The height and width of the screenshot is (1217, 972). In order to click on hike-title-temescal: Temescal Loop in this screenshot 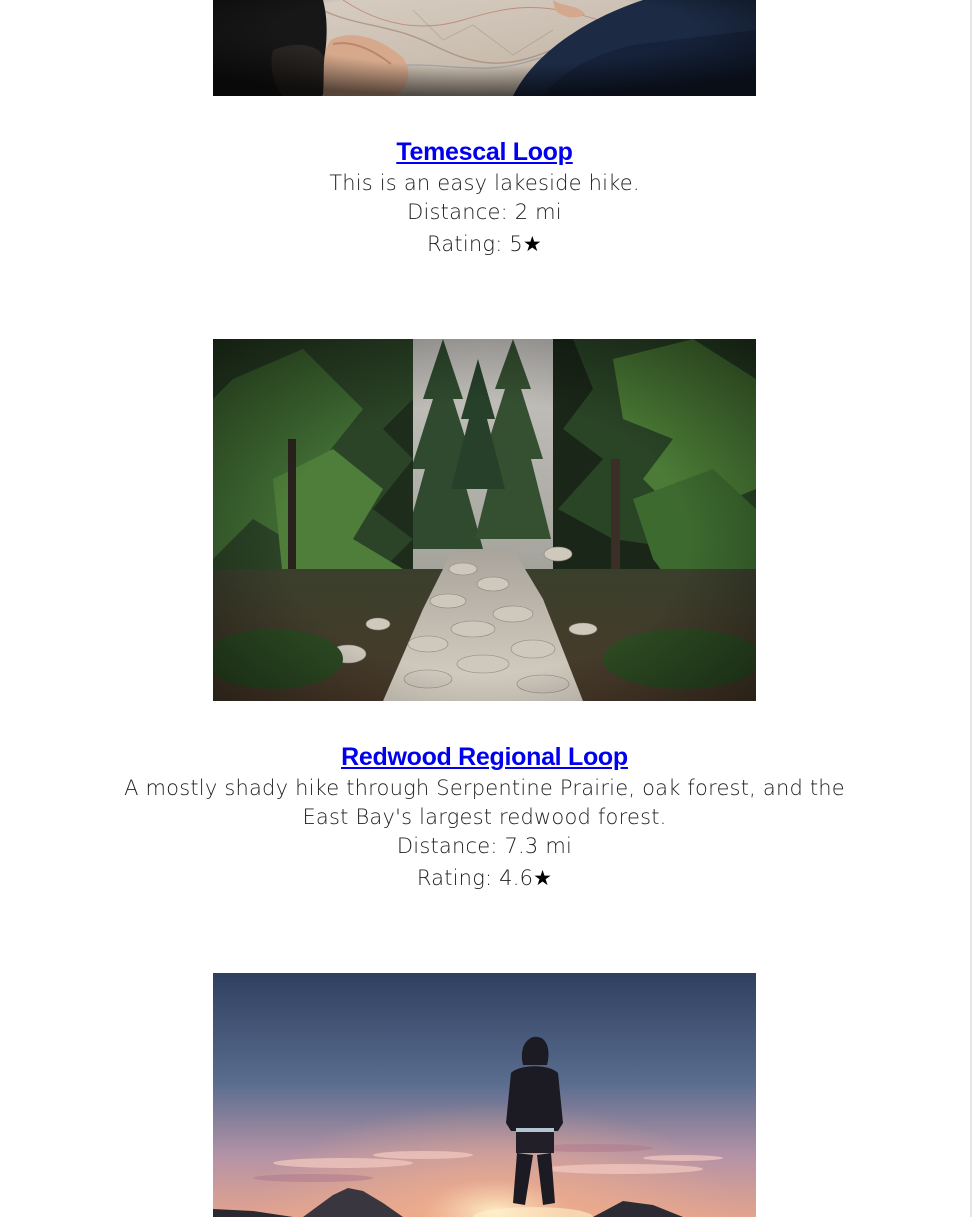, I will do `click(484, 152)`.